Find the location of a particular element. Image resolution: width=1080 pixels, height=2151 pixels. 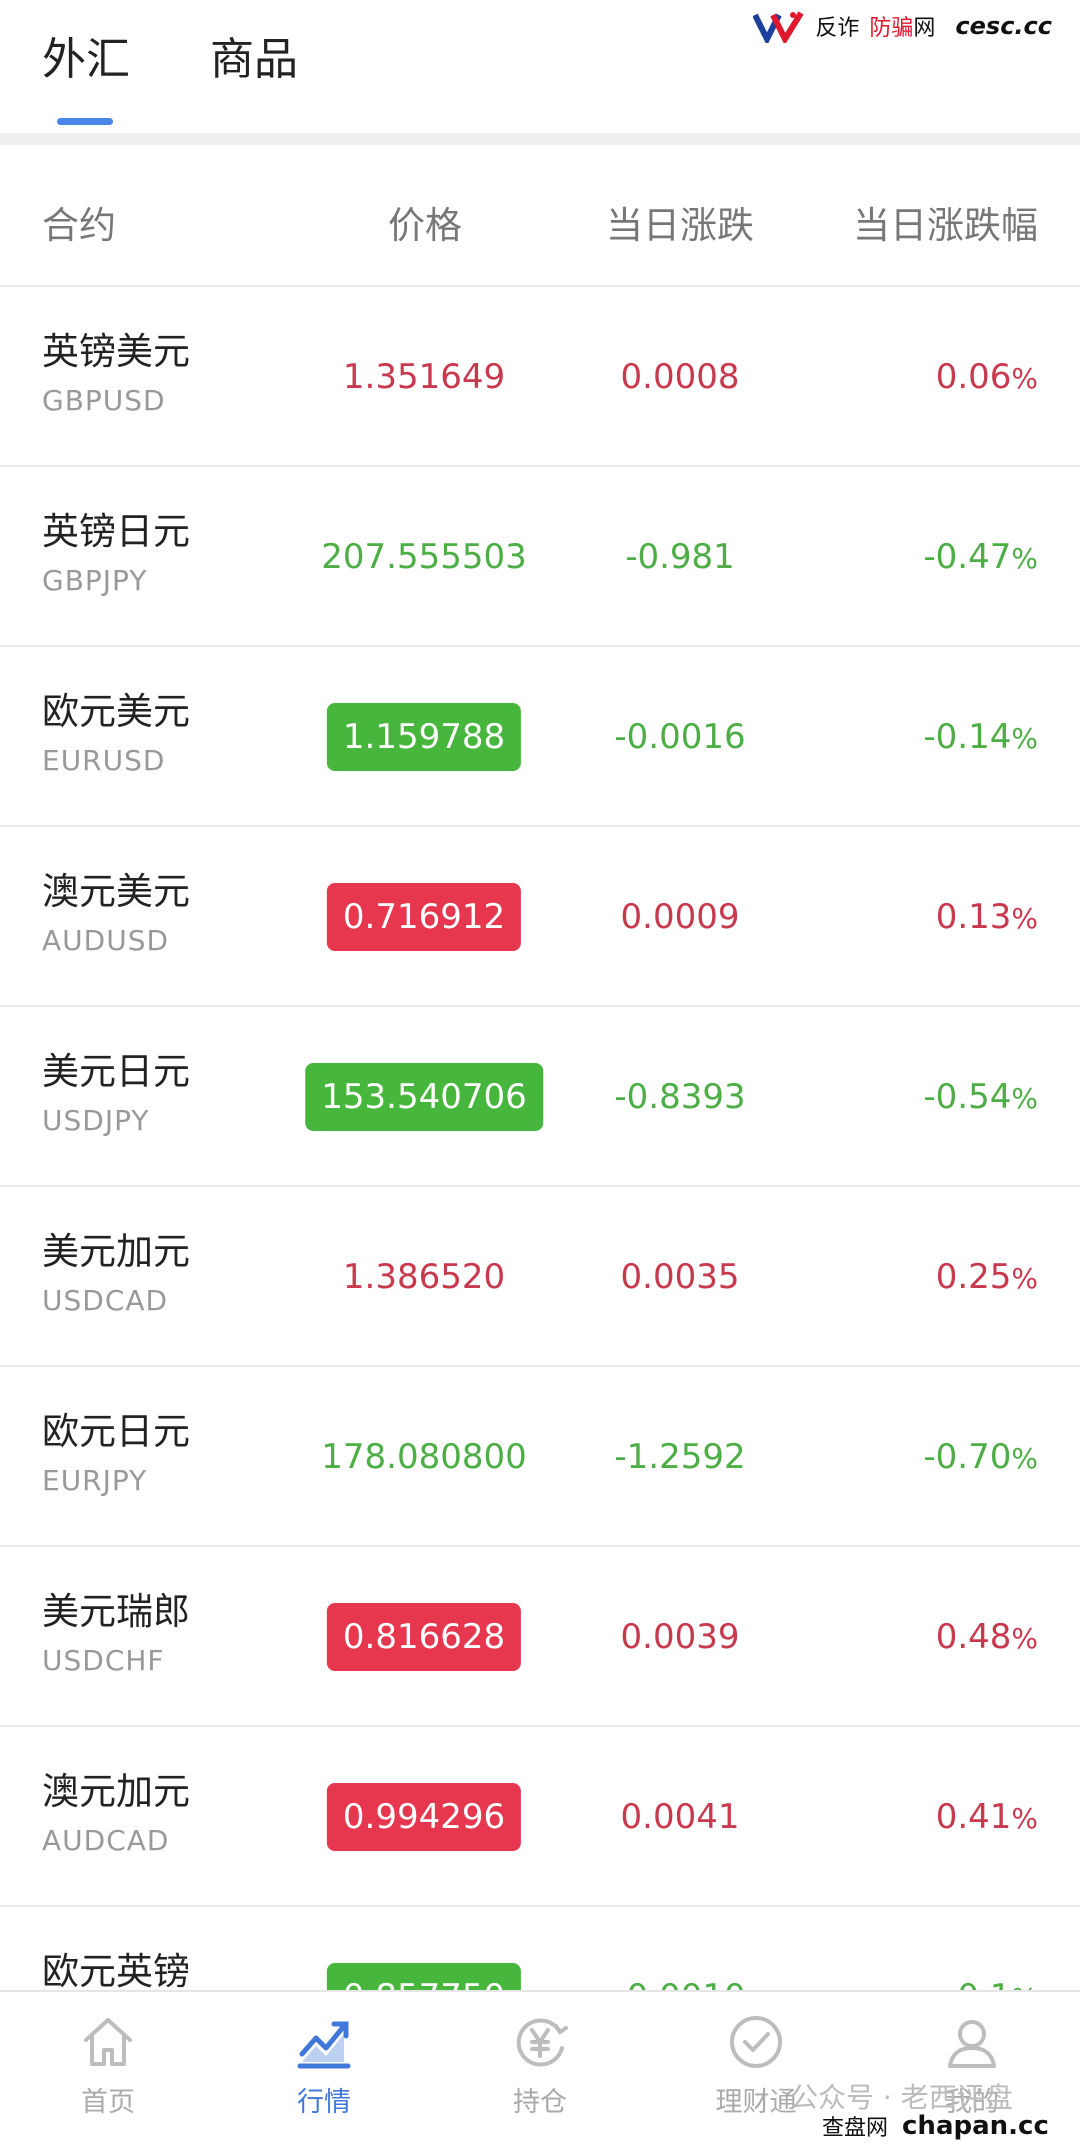

watermark-bottom-site: 查盘网 chapan.cc is located at coordinates (935, 2126).